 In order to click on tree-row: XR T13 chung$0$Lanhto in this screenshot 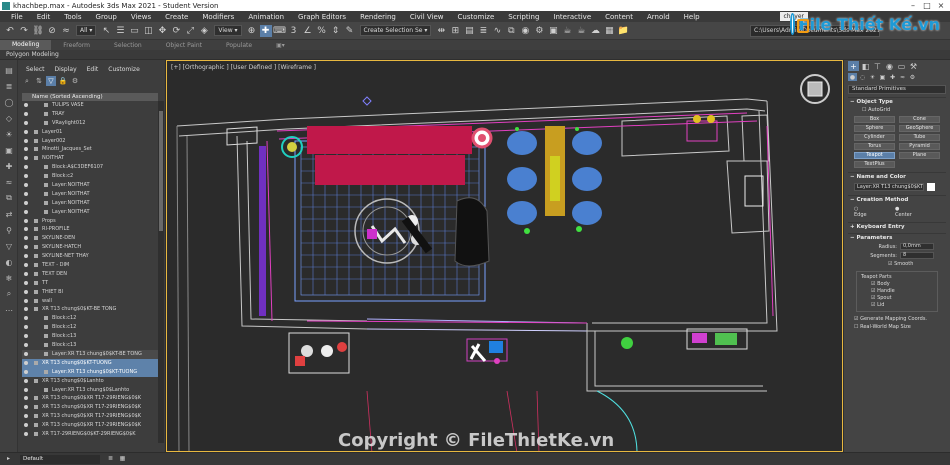, I will do `click(90, 381)`.